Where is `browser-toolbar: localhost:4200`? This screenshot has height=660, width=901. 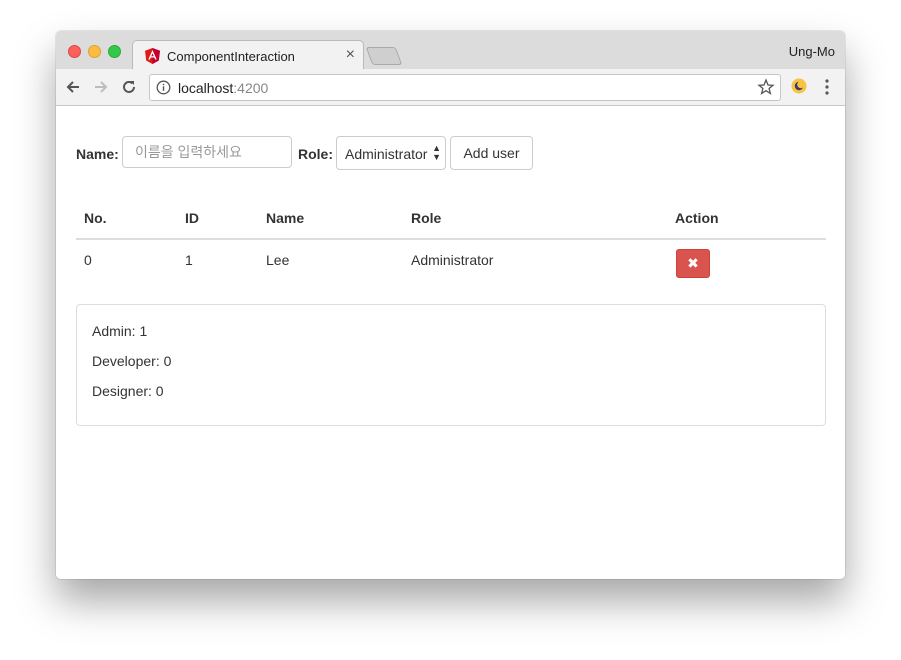
browser-toolbar: localhost:4200 is located at coordinates (450, 87).